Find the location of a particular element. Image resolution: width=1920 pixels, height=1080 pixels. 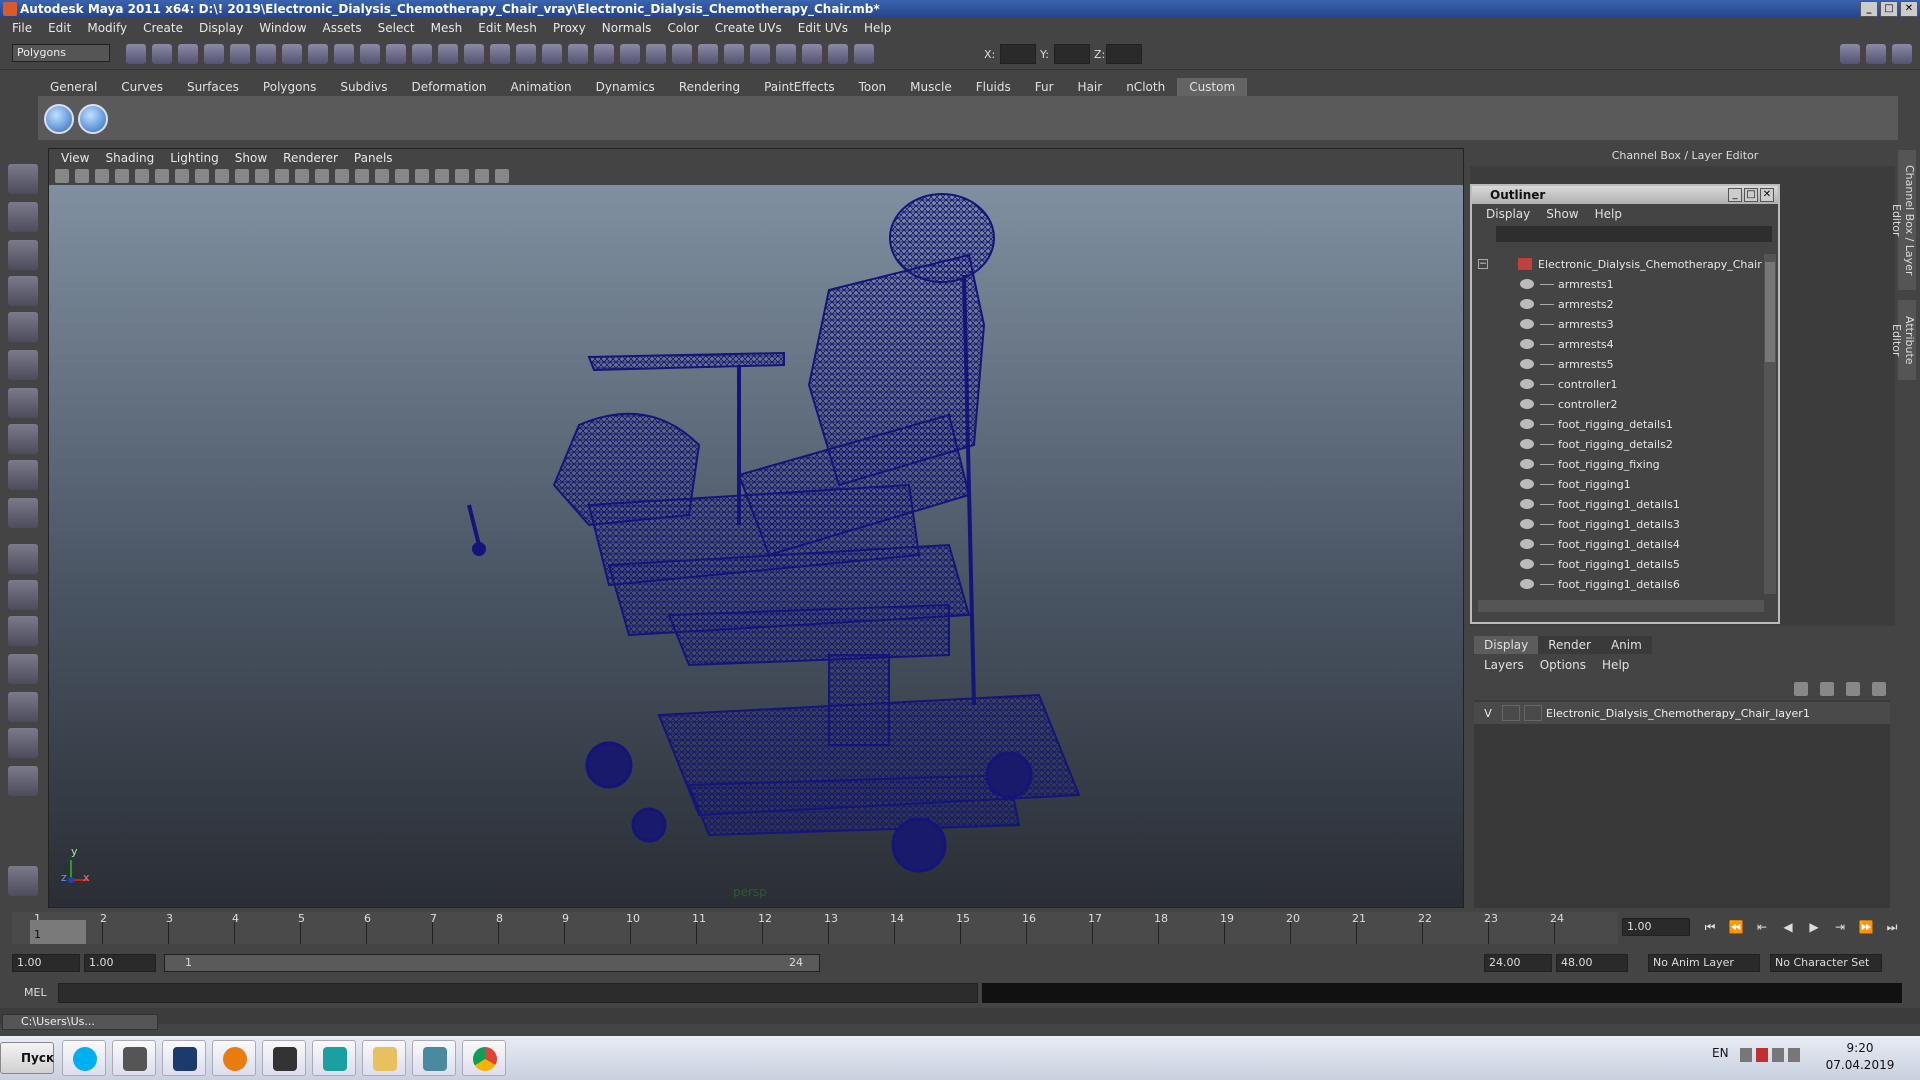

outliner-item: foot_rigging1_details4 is located at coordinates (1619, 544).